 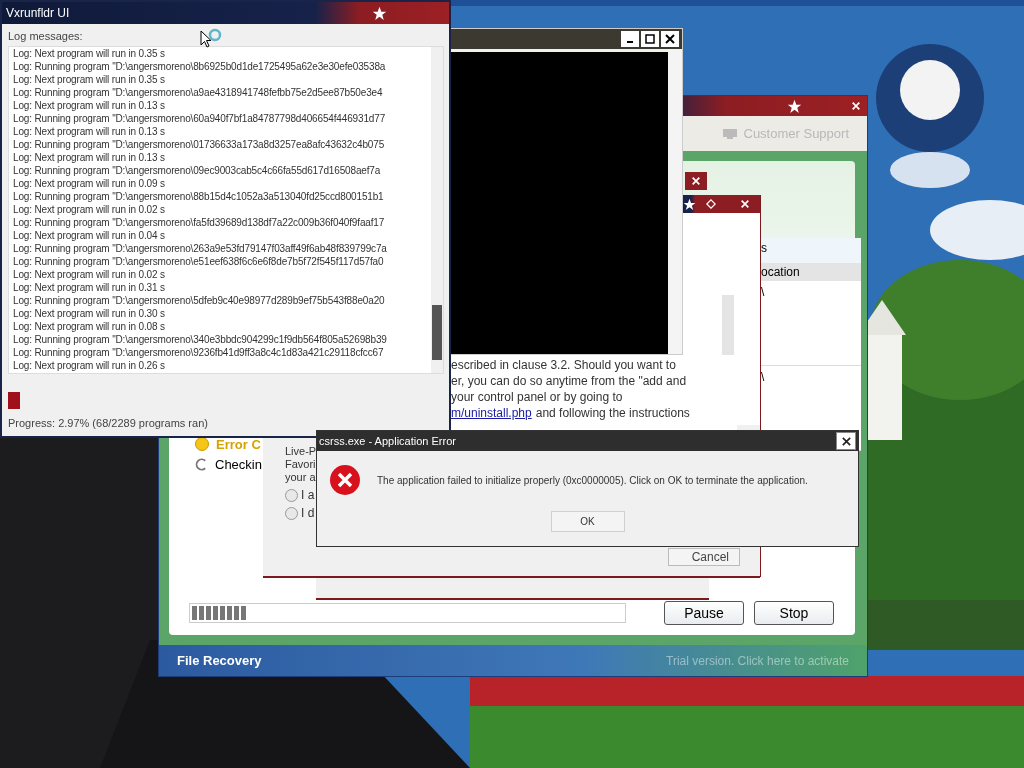 What do you see at coordinates (729, 133) in the screenshot?
I see `computer-icon` at bounding box center [729, 133].